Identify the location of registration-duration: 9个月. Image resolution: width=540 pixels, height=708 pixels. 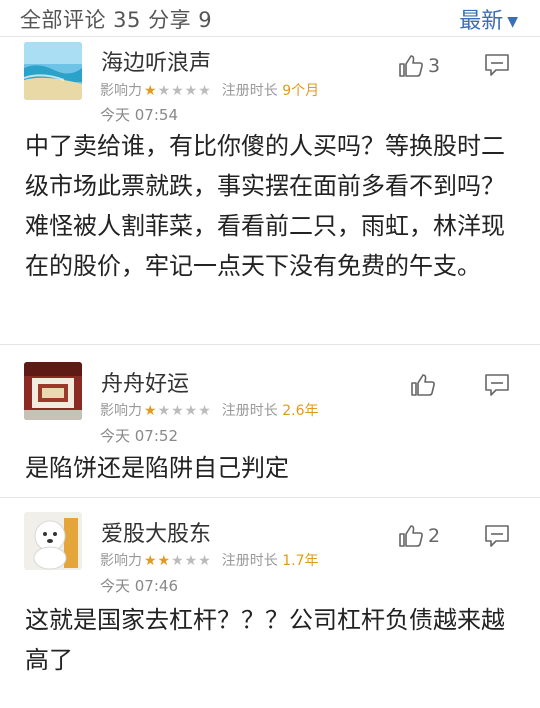
(301, 91).